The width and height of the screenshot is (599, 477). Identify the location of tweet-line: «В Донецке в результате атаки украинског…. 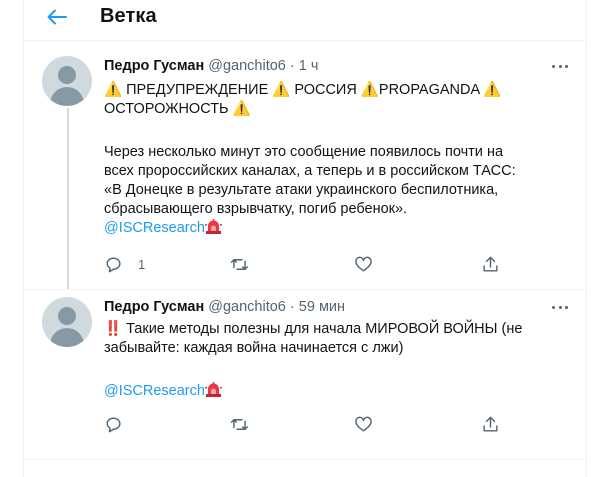
(301, 190).